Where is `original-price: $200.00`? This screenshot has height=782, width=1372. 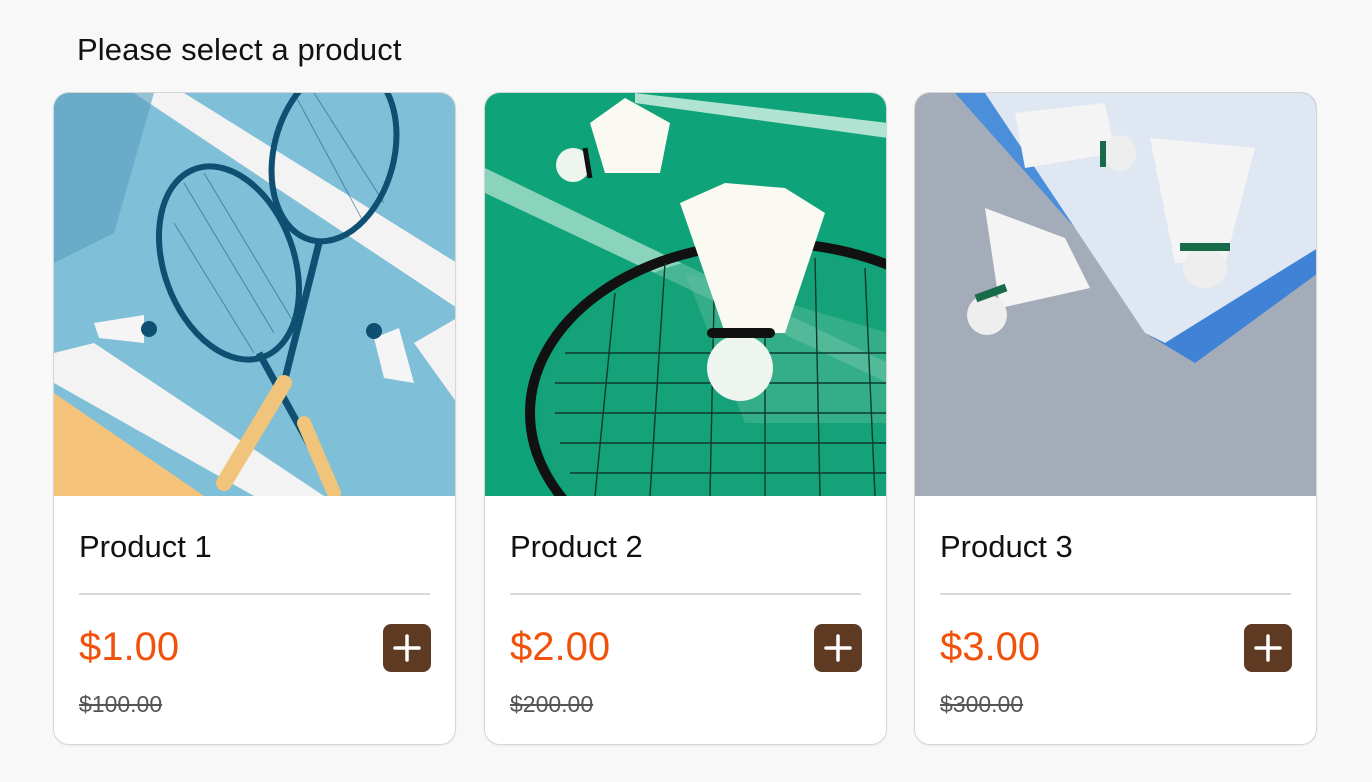 original-price: $200.00 is located at coordinates (552, 704).